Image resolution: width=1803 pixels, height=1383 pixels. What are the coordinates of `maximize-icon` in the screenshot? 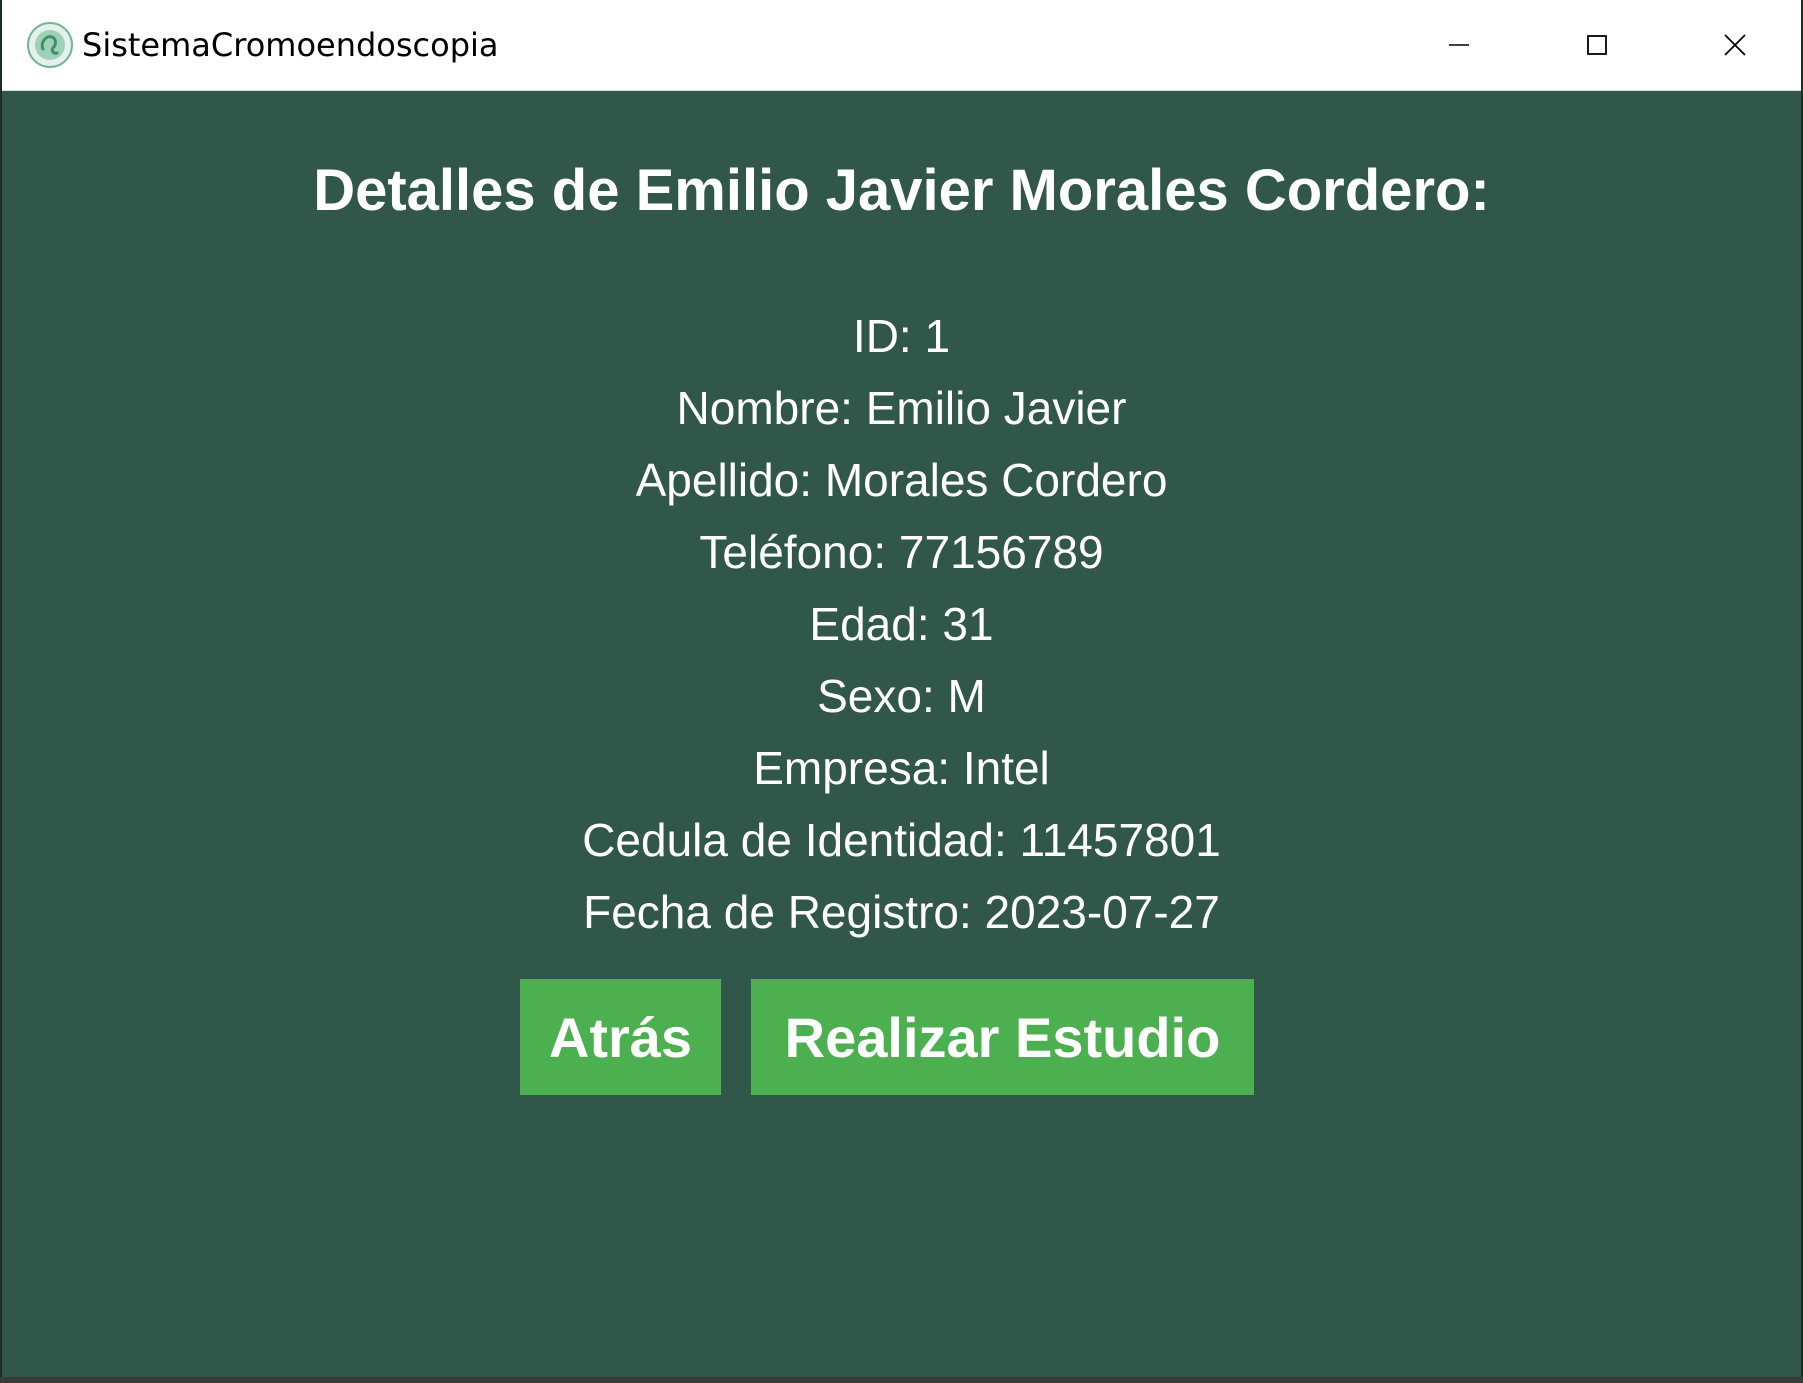 It's located at (1597, 45).